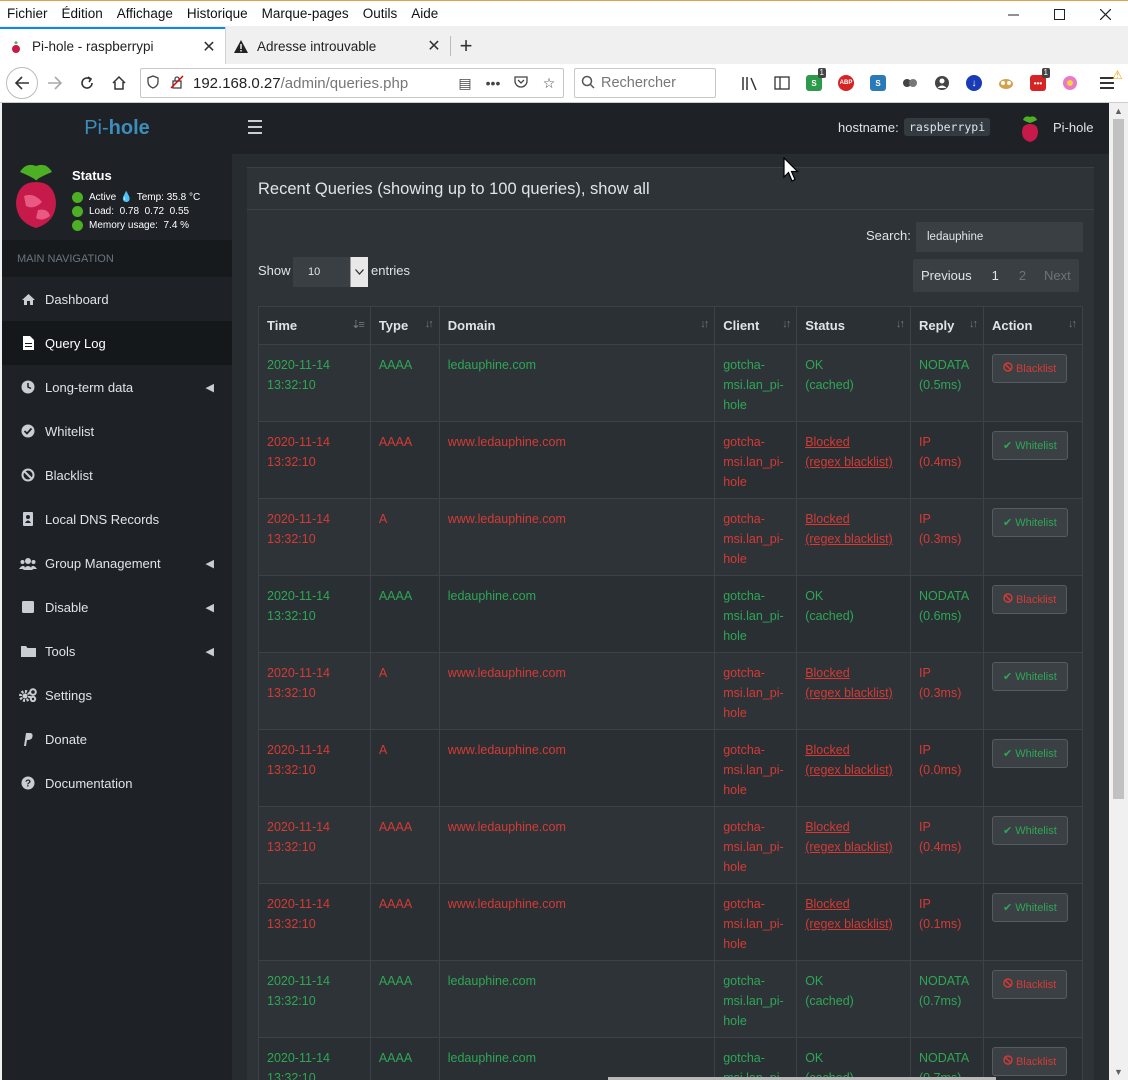 The width and height of the screenshot is (1128, 1080). I want to click on menu-edition: Édition, so click(82, 13).